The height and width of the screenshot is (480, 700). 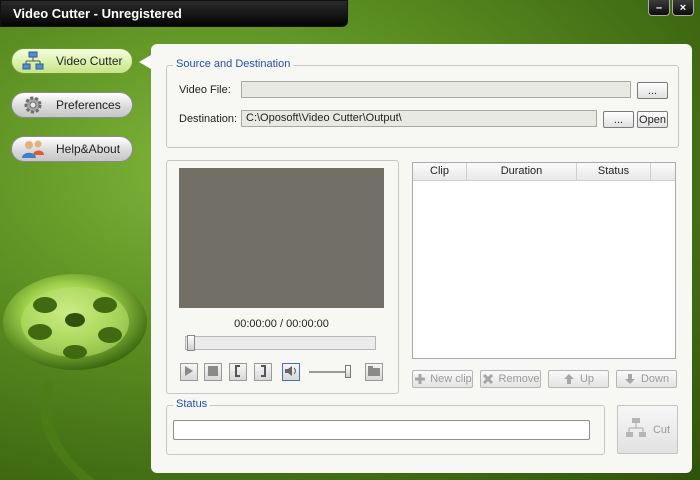 I want to click on play-button, so click(x=189, y=372).